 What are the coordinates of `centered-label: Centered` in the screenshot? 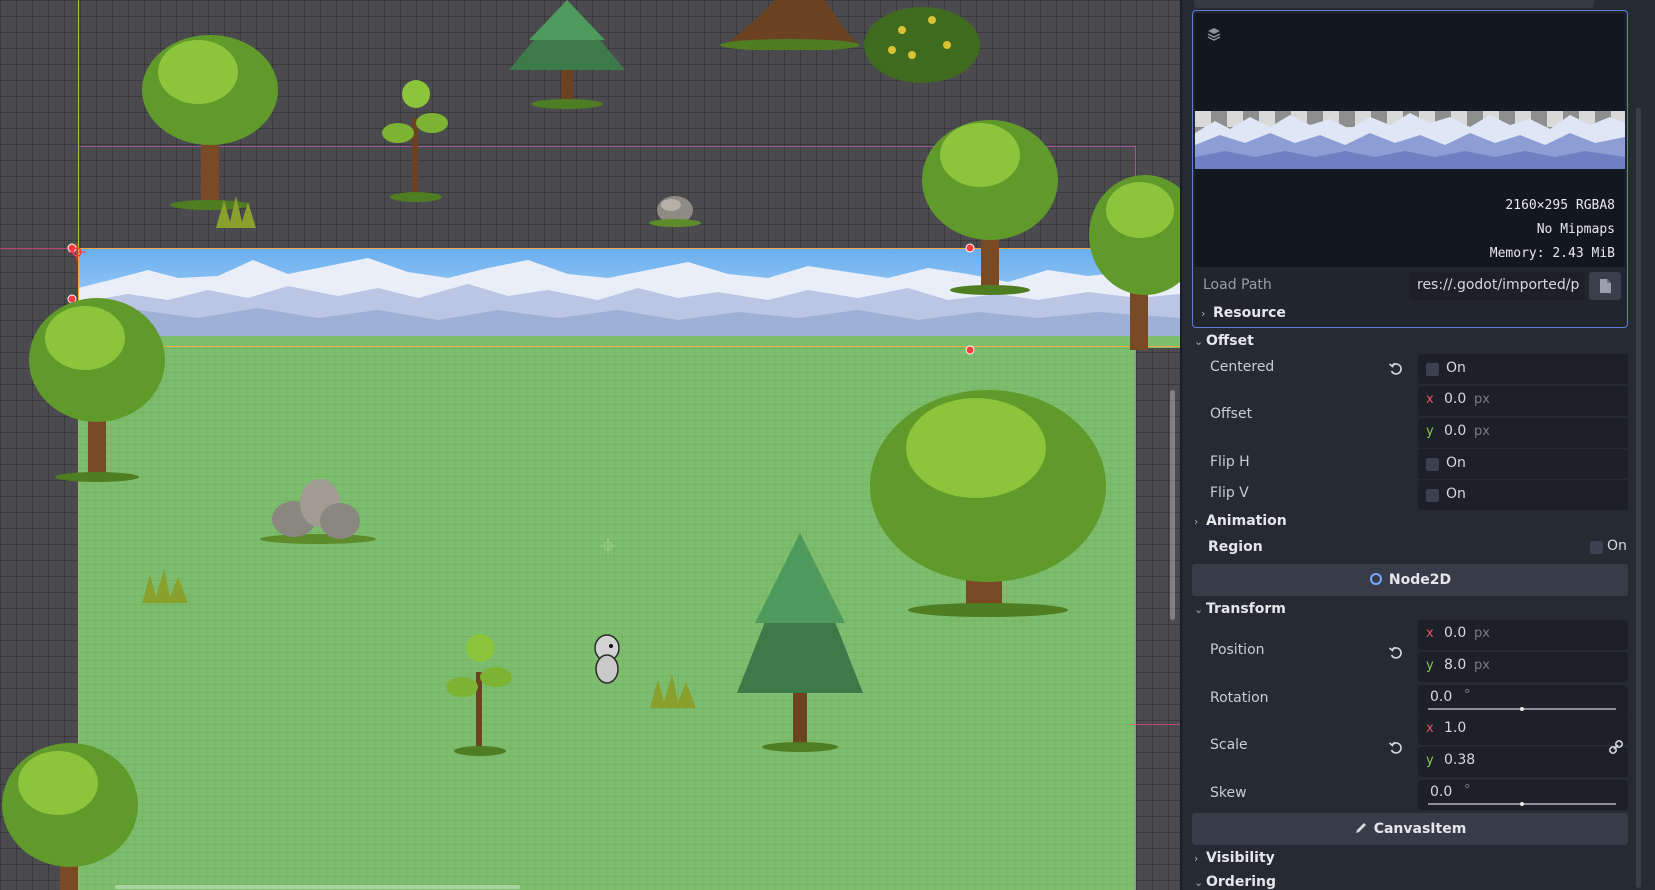 It's located at (1242, 367).